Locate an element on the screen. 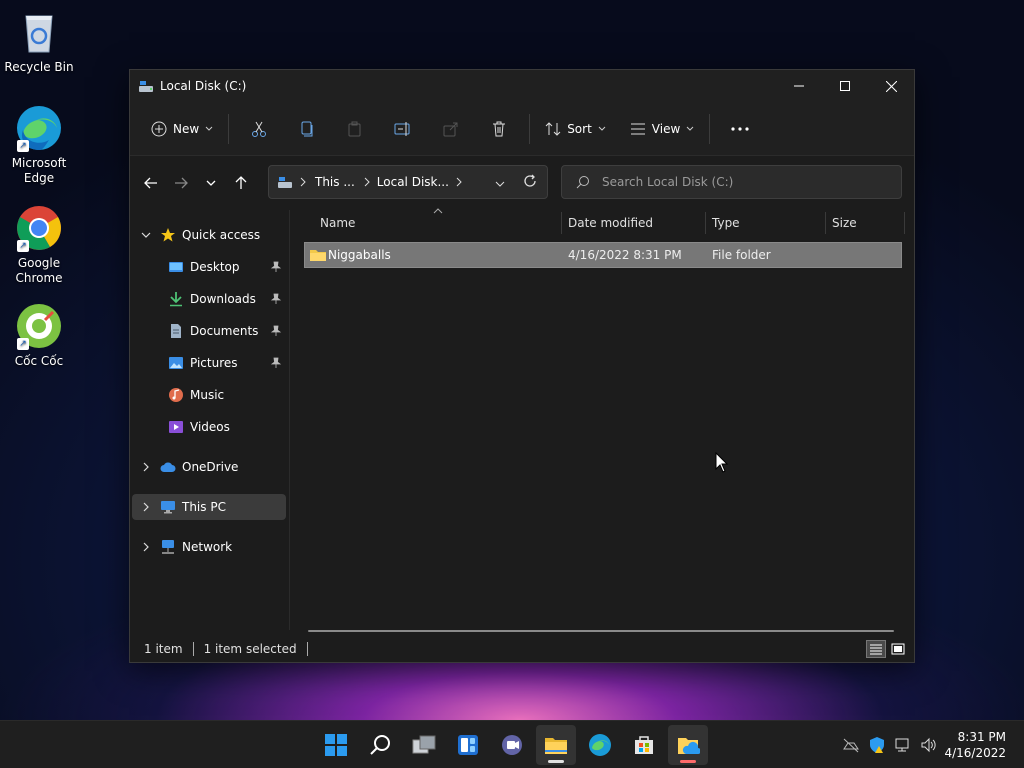 The width and height of the screenshot is (1024, 768). refresh-button is located at coordinates (530, 182).